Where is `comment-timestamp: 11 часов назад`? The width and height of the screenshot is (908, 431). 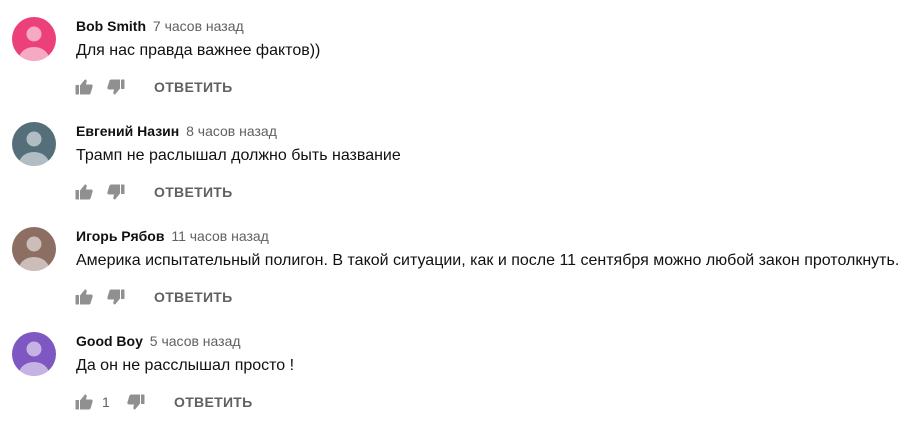
comment-timestamp: 11 часов назад is located at coordinates (220, 236).